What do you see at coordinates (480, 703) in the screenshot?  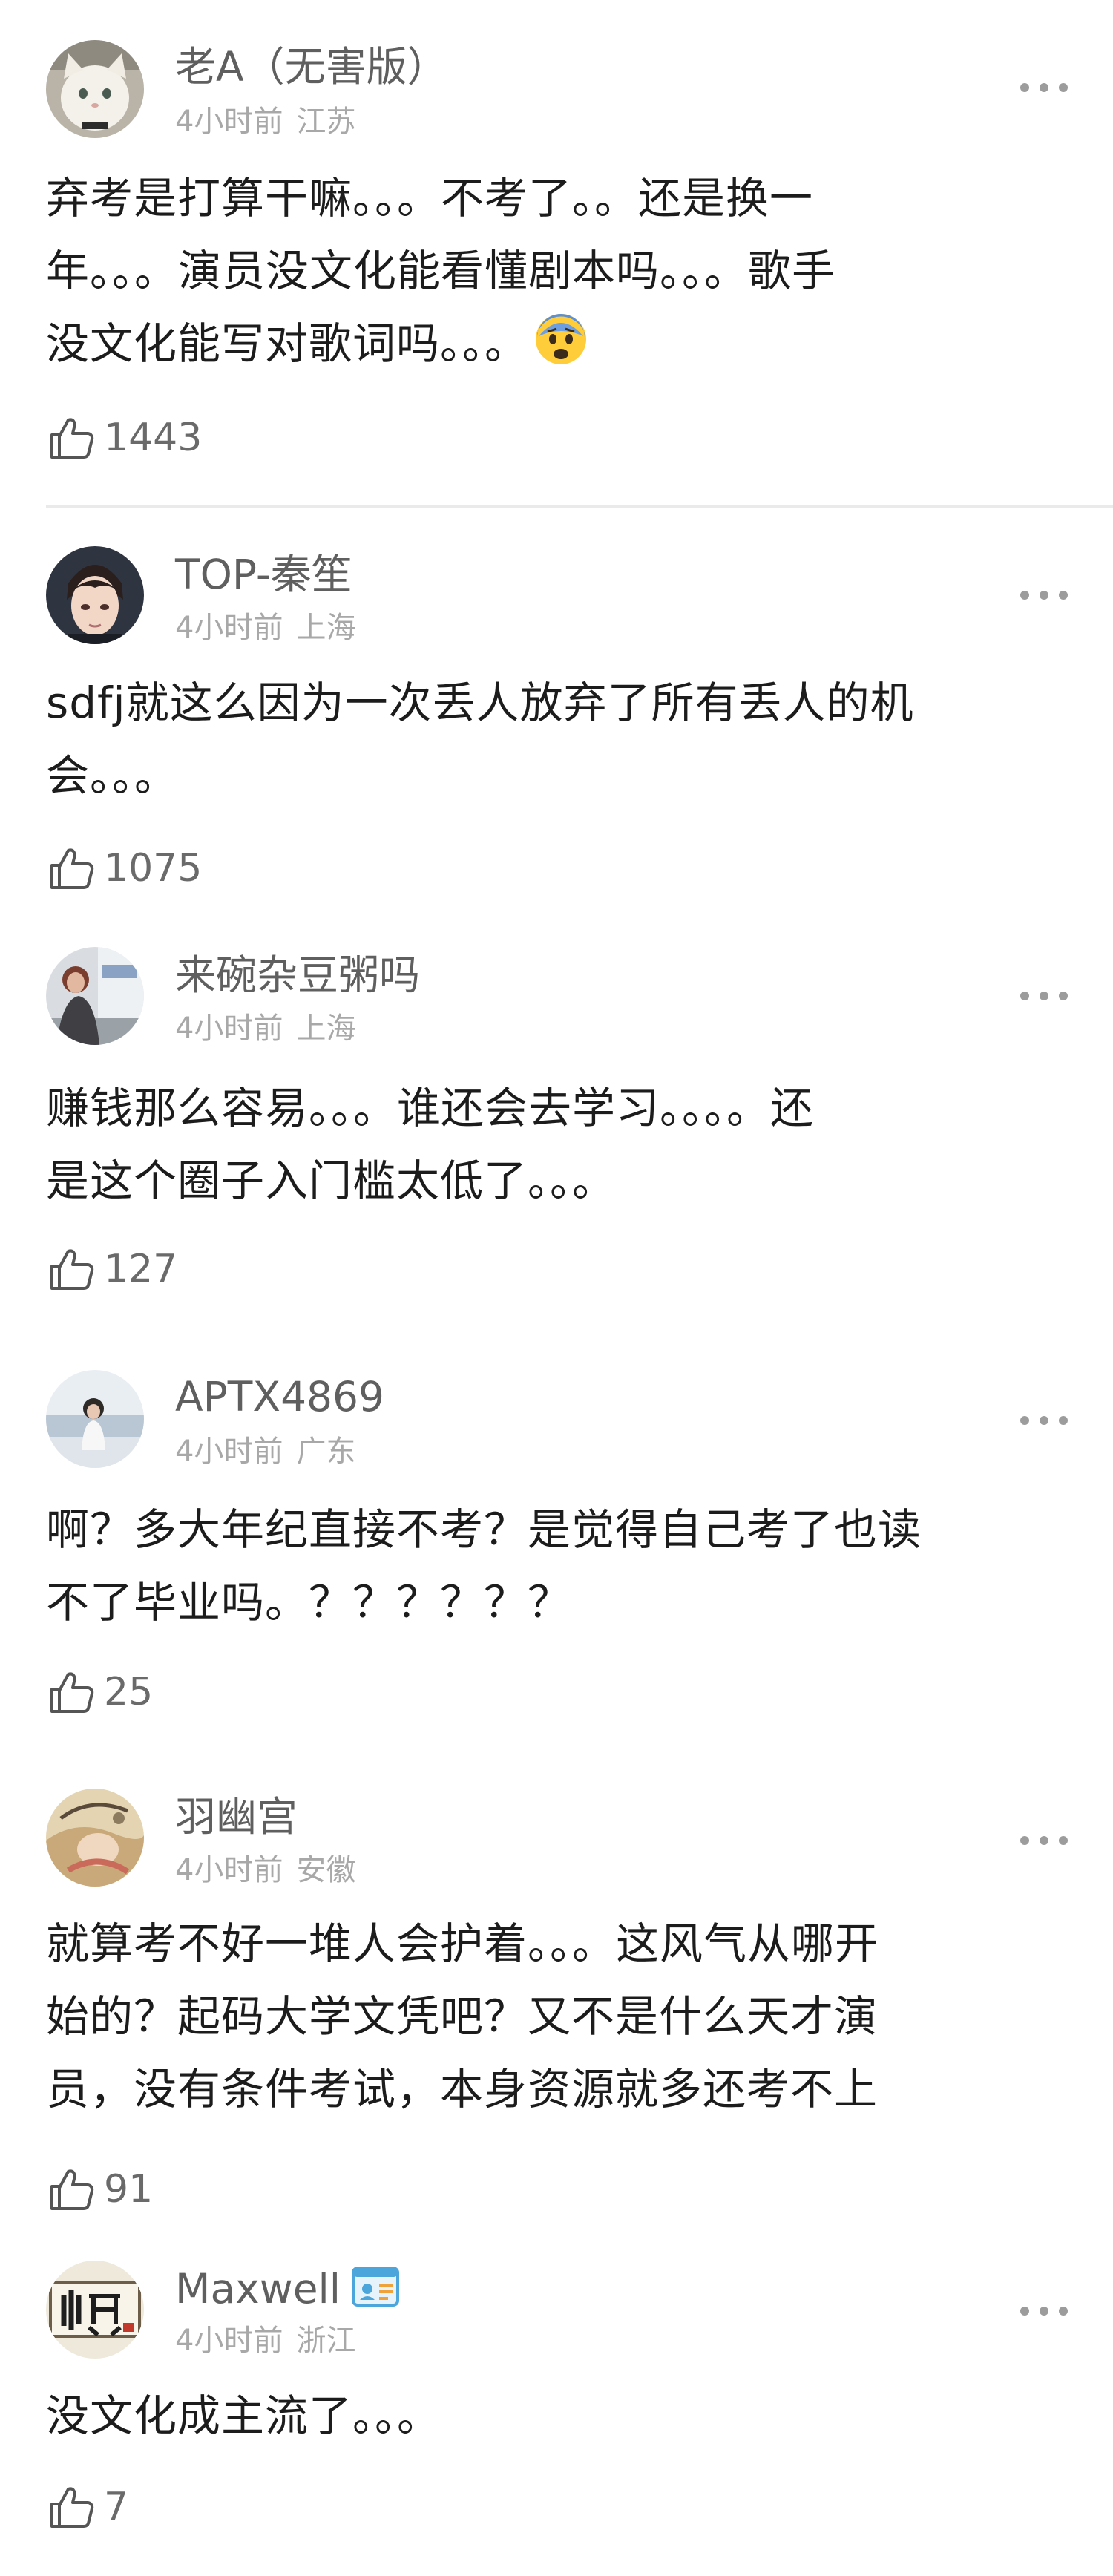 I see `comment-line: sdfj就这么因为一次丢人放弃了所有丢人的机` at bounding box center [480, 703].